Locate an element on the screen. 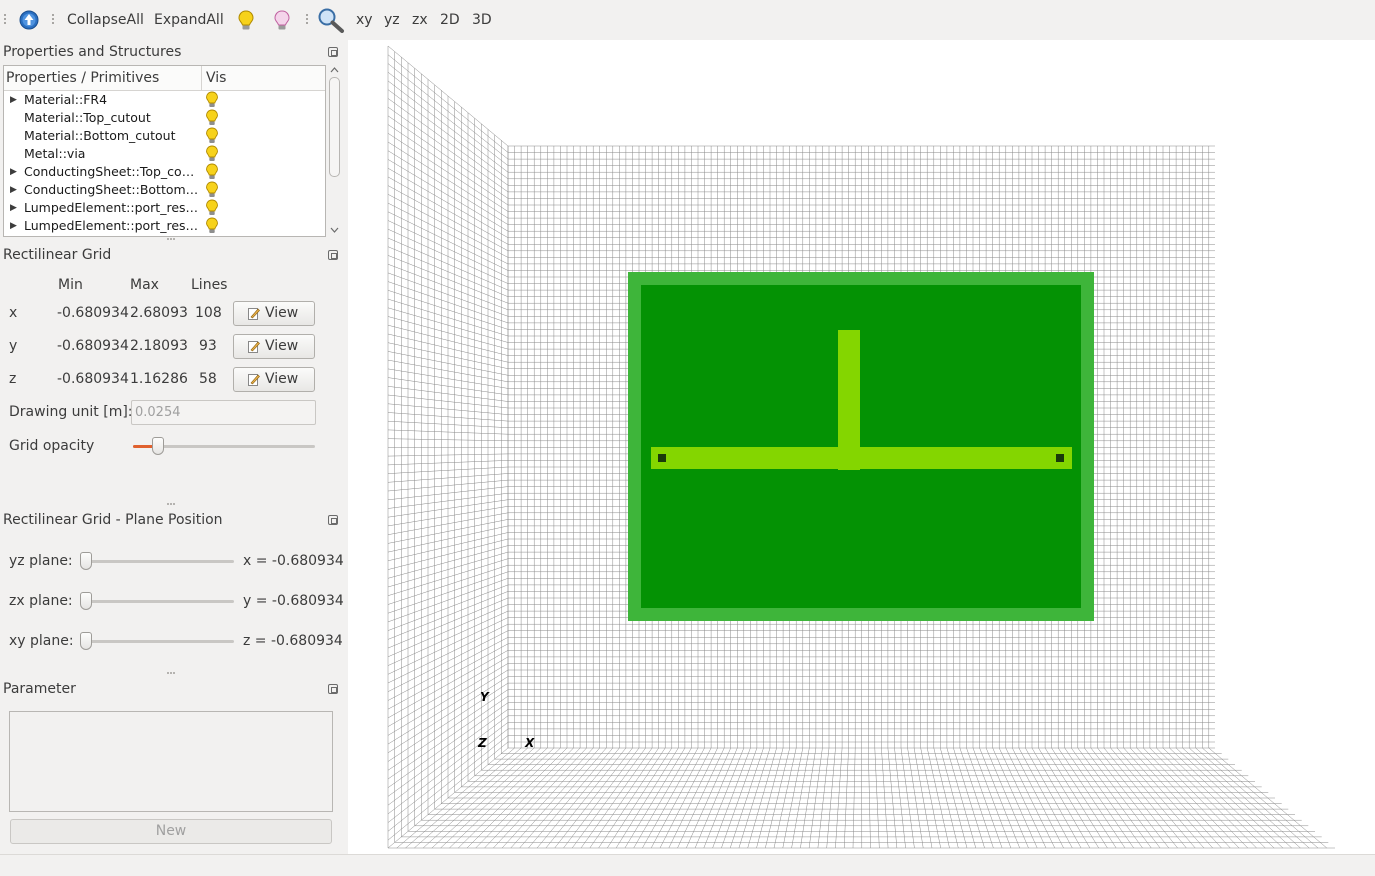 Image resolution: width=1375 pixels, height=876 pixels. tree-row: ▶ ConductingSheet::Bottom_copper is located at coordinates (164, 190).